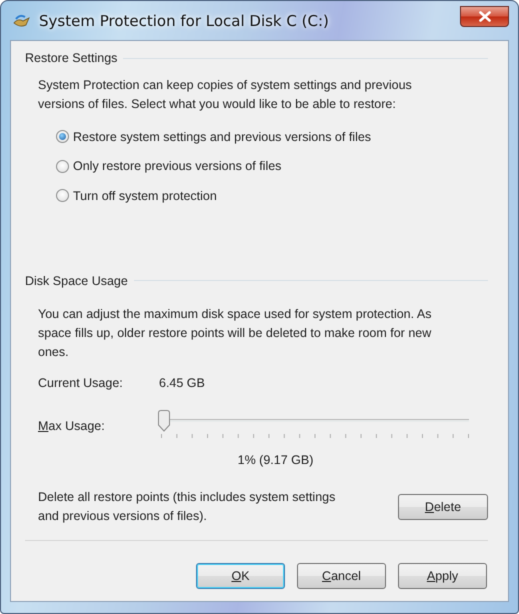  I want to click on group-heading: Disk Space Usage, so click(76, 281).